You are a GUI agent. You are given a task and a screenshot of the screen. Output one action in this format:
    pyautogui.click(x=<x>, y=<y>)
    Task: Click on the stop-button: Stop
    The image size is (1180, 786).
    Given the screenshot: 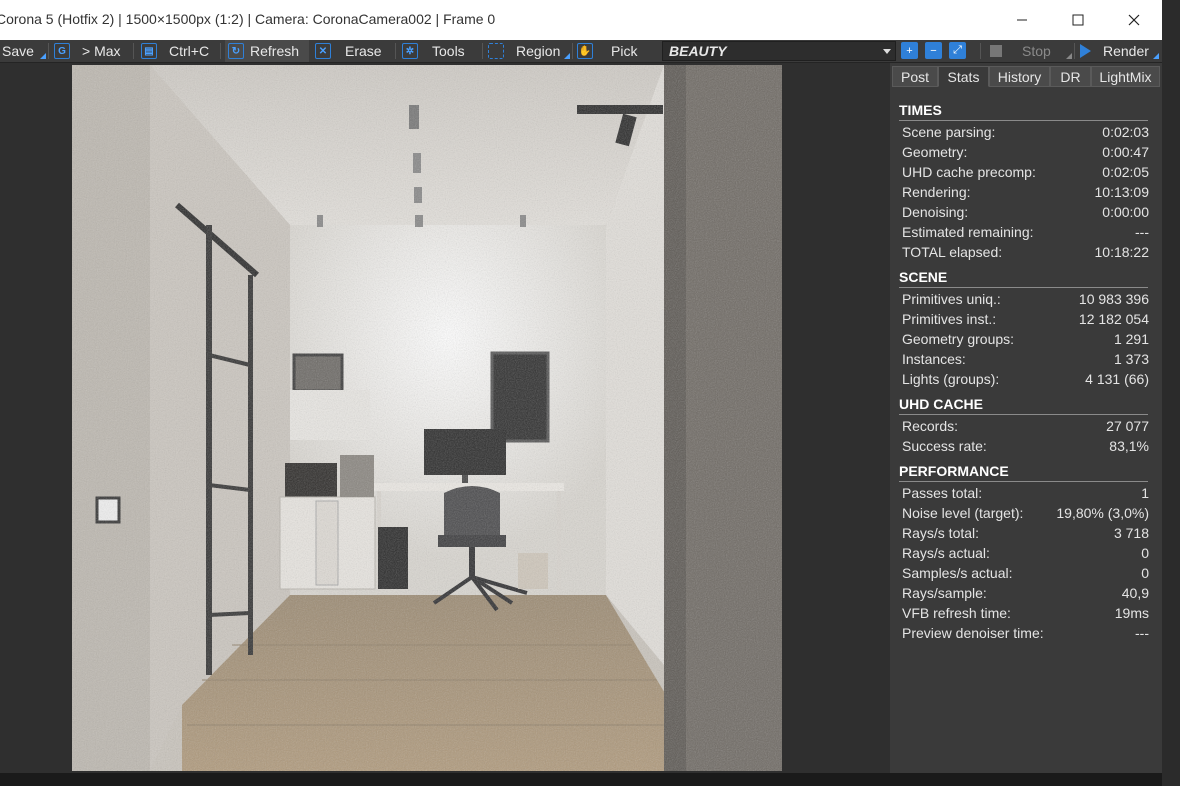 What is the action you would take?
    pyautogui.click(x=1020, y=51)
    